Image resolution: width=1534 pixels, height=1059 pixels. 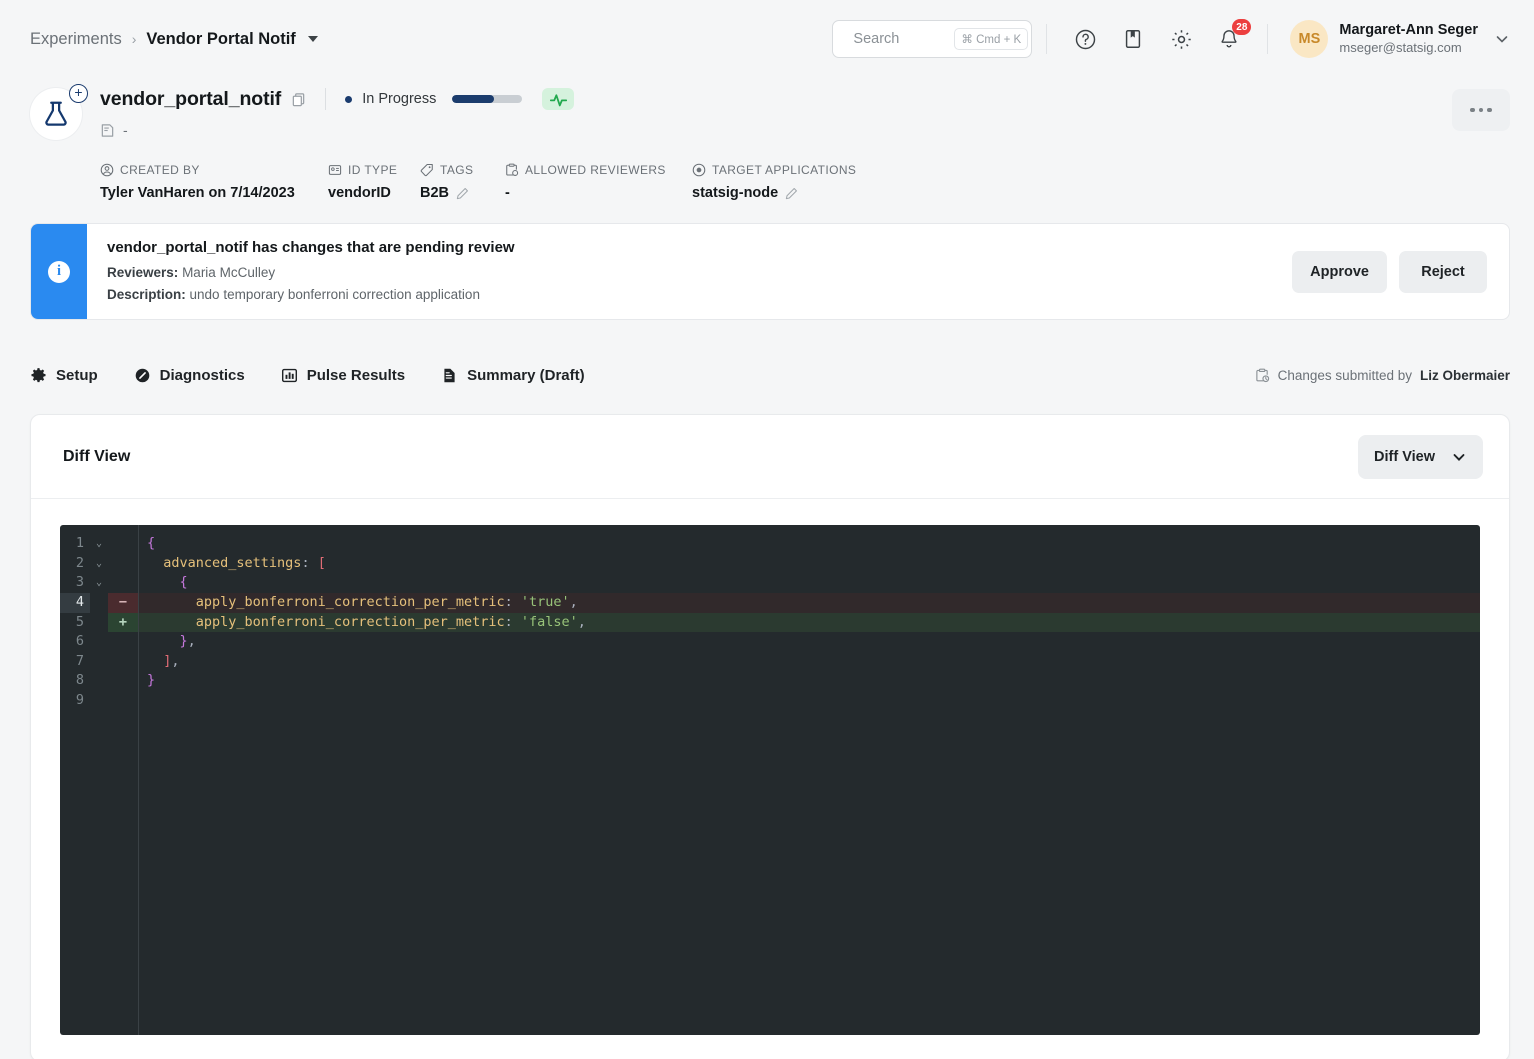 What do you see at coordinates (202, 375) in the screenshot?
I see `tab-label: Diagnostics` at bounding box center [202, 375].